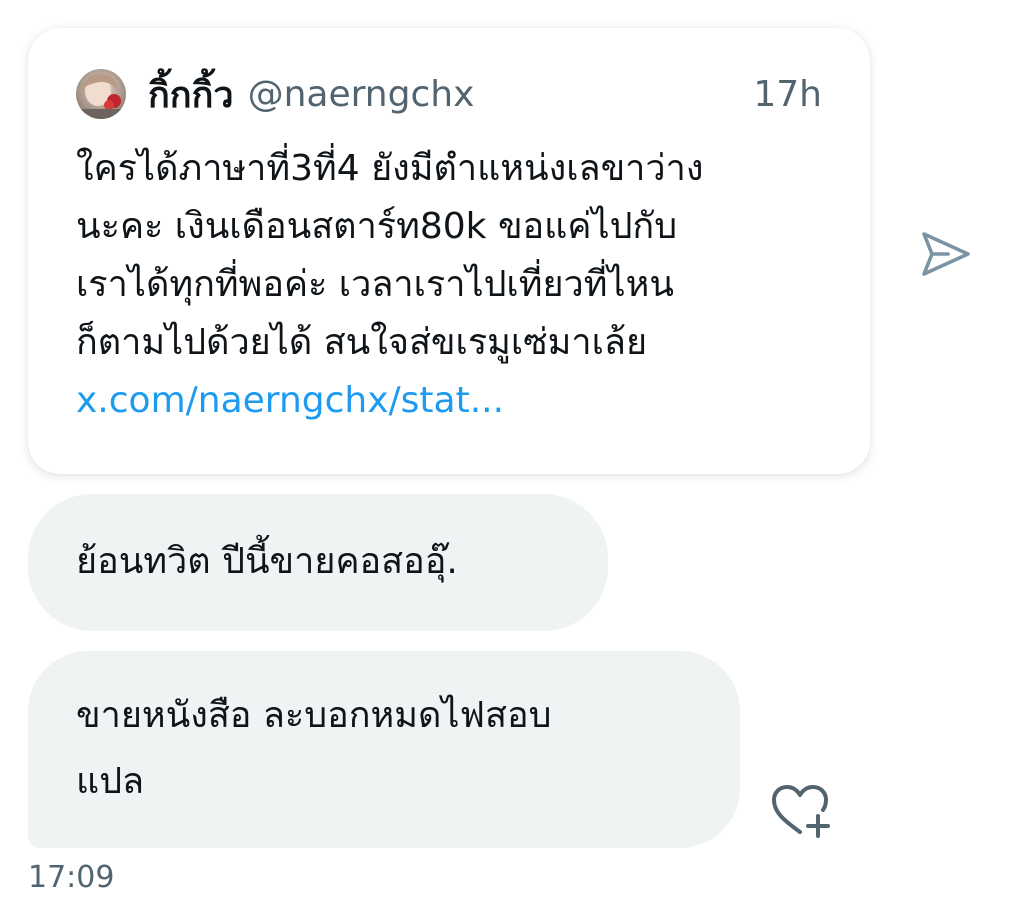 The image size is (1019, 918). Describe the element at coordinates (267, 561) in the screenshot. I see `message-text: ย้อนทวิต ปีนี้ขายคอสออุ๊.` at that location.